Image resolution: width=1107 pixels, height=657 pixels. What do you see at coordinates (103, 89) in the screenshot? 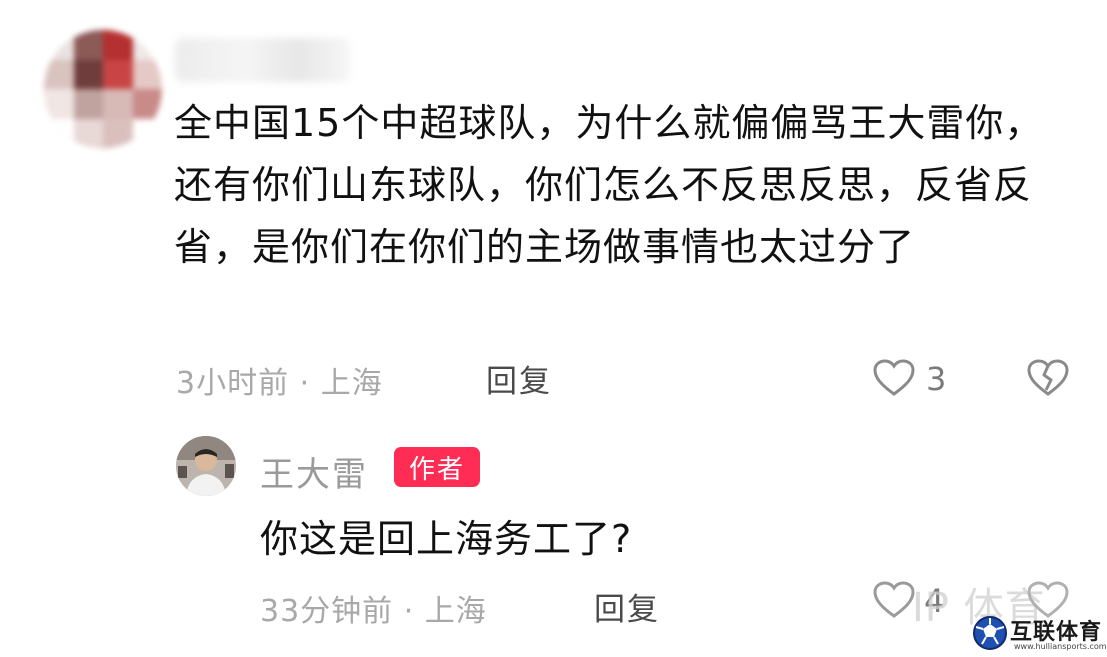
I see `commenter-avatar` at bounding box center [103, 89].